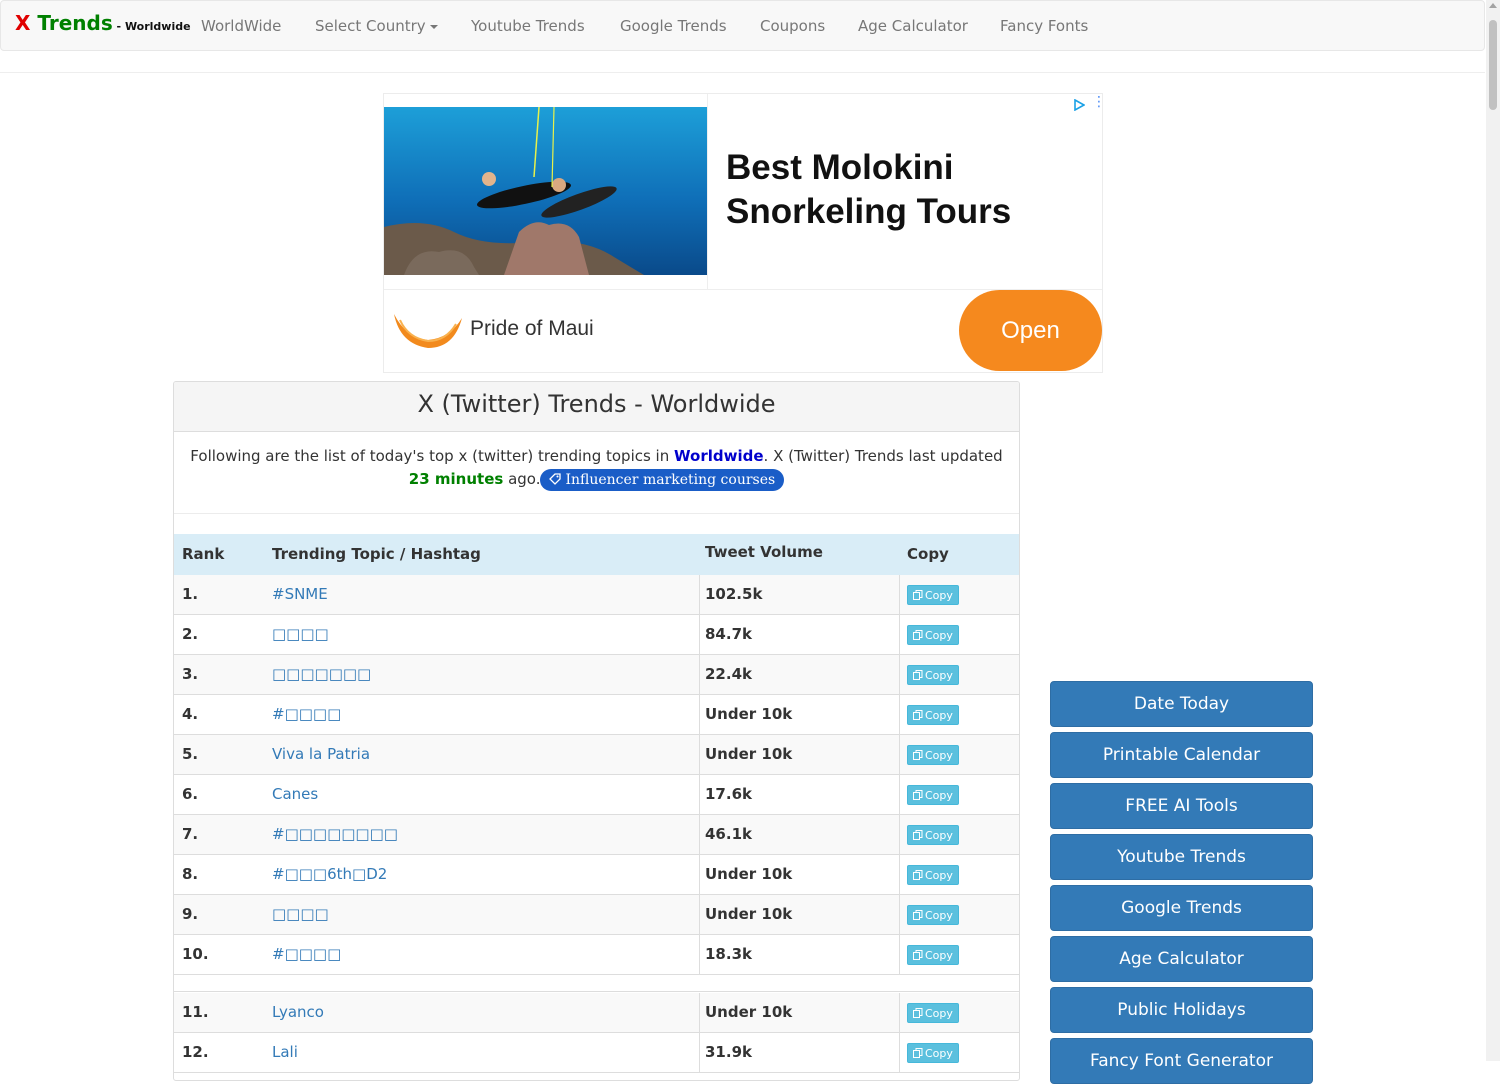 The height and width of the screenshot is (1084, 1500). What do you see at coordinates (321, 674) in the screenshot?
I see `row-topic-link: □□□□□□□` at bounding box center [321, 674].